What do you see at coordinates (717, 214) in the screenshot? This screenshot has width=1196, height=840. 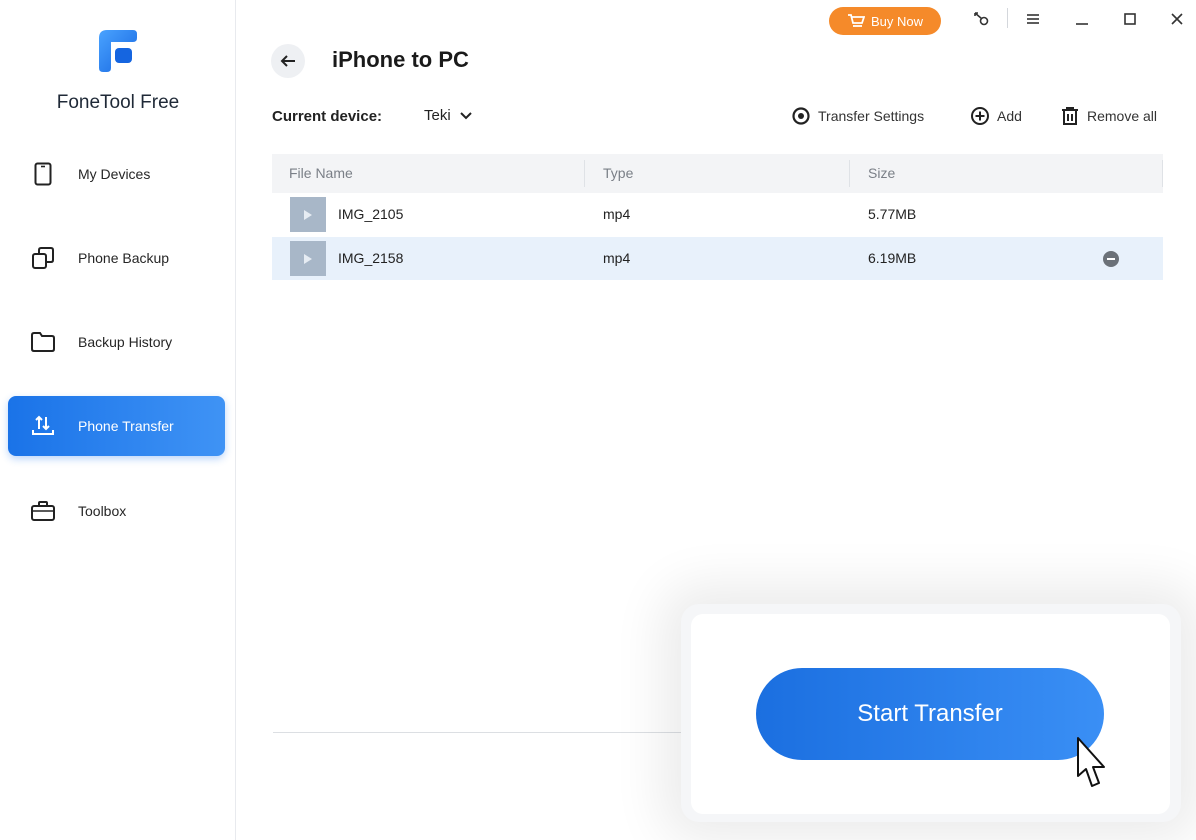 I see `table-row: IMG_2105 mp4 5.77MB` at bounding box center [717, 214].